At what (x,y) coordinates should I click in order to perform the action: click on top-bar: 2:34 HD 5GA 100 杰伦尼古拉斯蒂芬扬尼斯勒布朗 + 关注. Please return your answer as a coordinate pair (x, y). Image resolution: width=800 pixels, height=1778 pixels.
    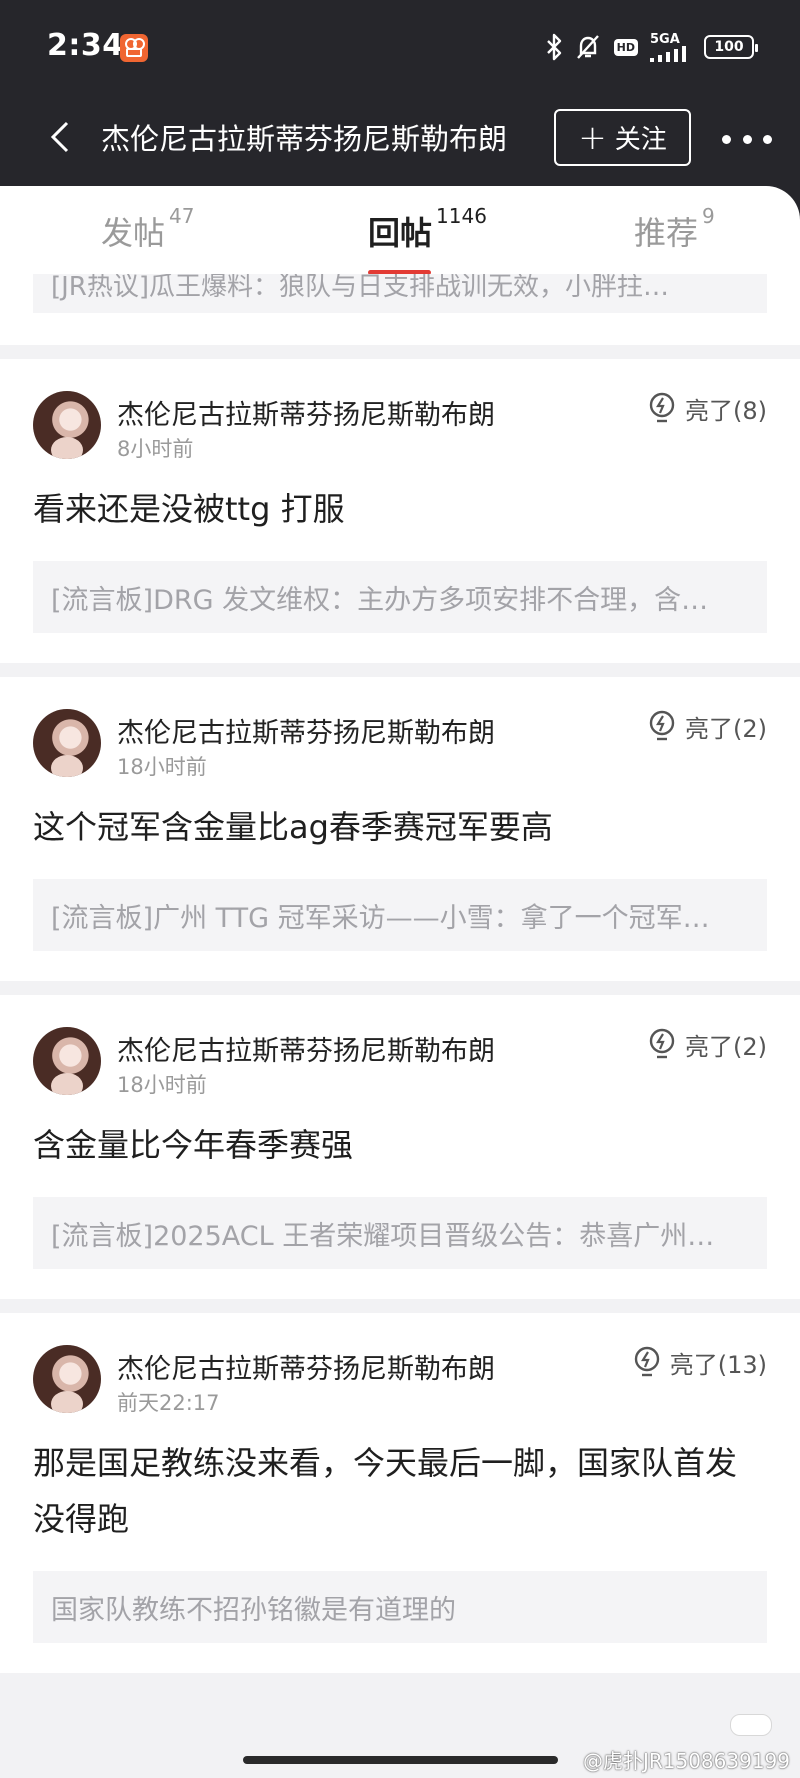
    Looking at the image, I should click on (400, 93).